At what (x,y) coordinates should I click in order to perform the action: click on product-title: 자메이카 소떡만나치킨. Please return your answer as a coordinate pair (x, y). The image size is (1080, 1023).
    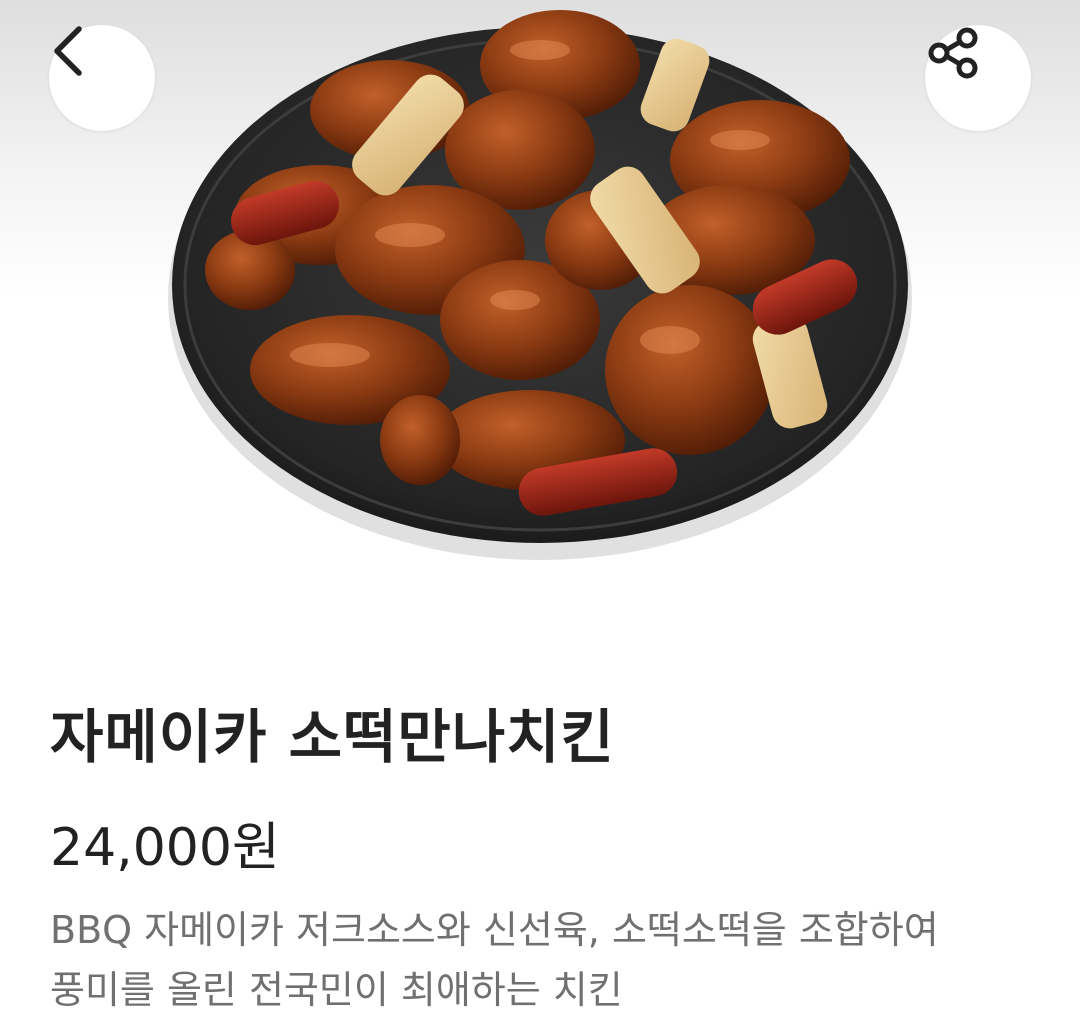
    Looking at the image, I should click on (332, 737).